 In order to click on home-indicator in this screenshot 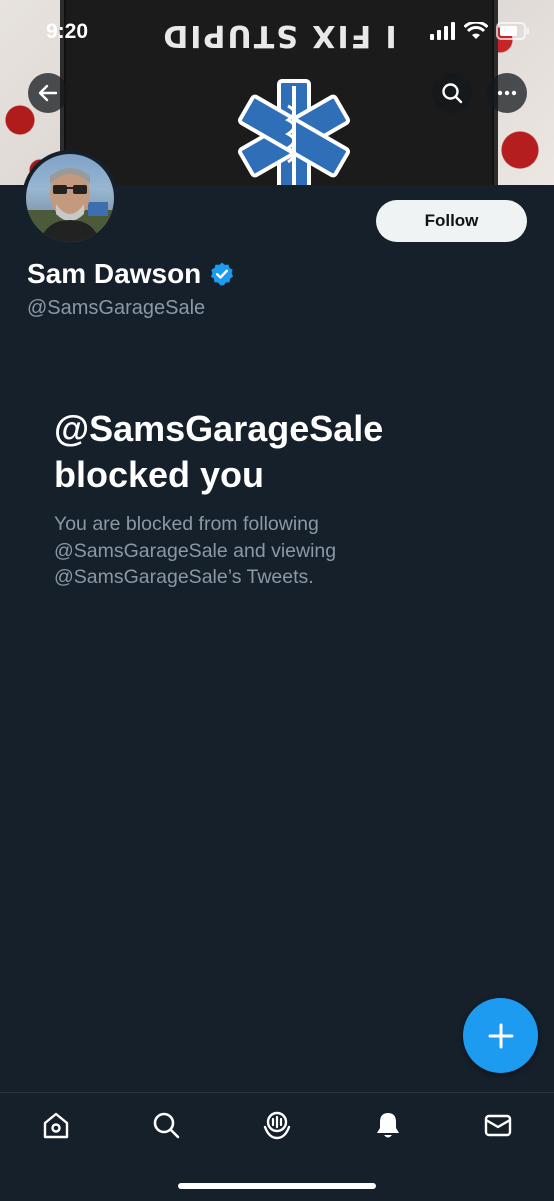, I will do `click(277, 1186)`.